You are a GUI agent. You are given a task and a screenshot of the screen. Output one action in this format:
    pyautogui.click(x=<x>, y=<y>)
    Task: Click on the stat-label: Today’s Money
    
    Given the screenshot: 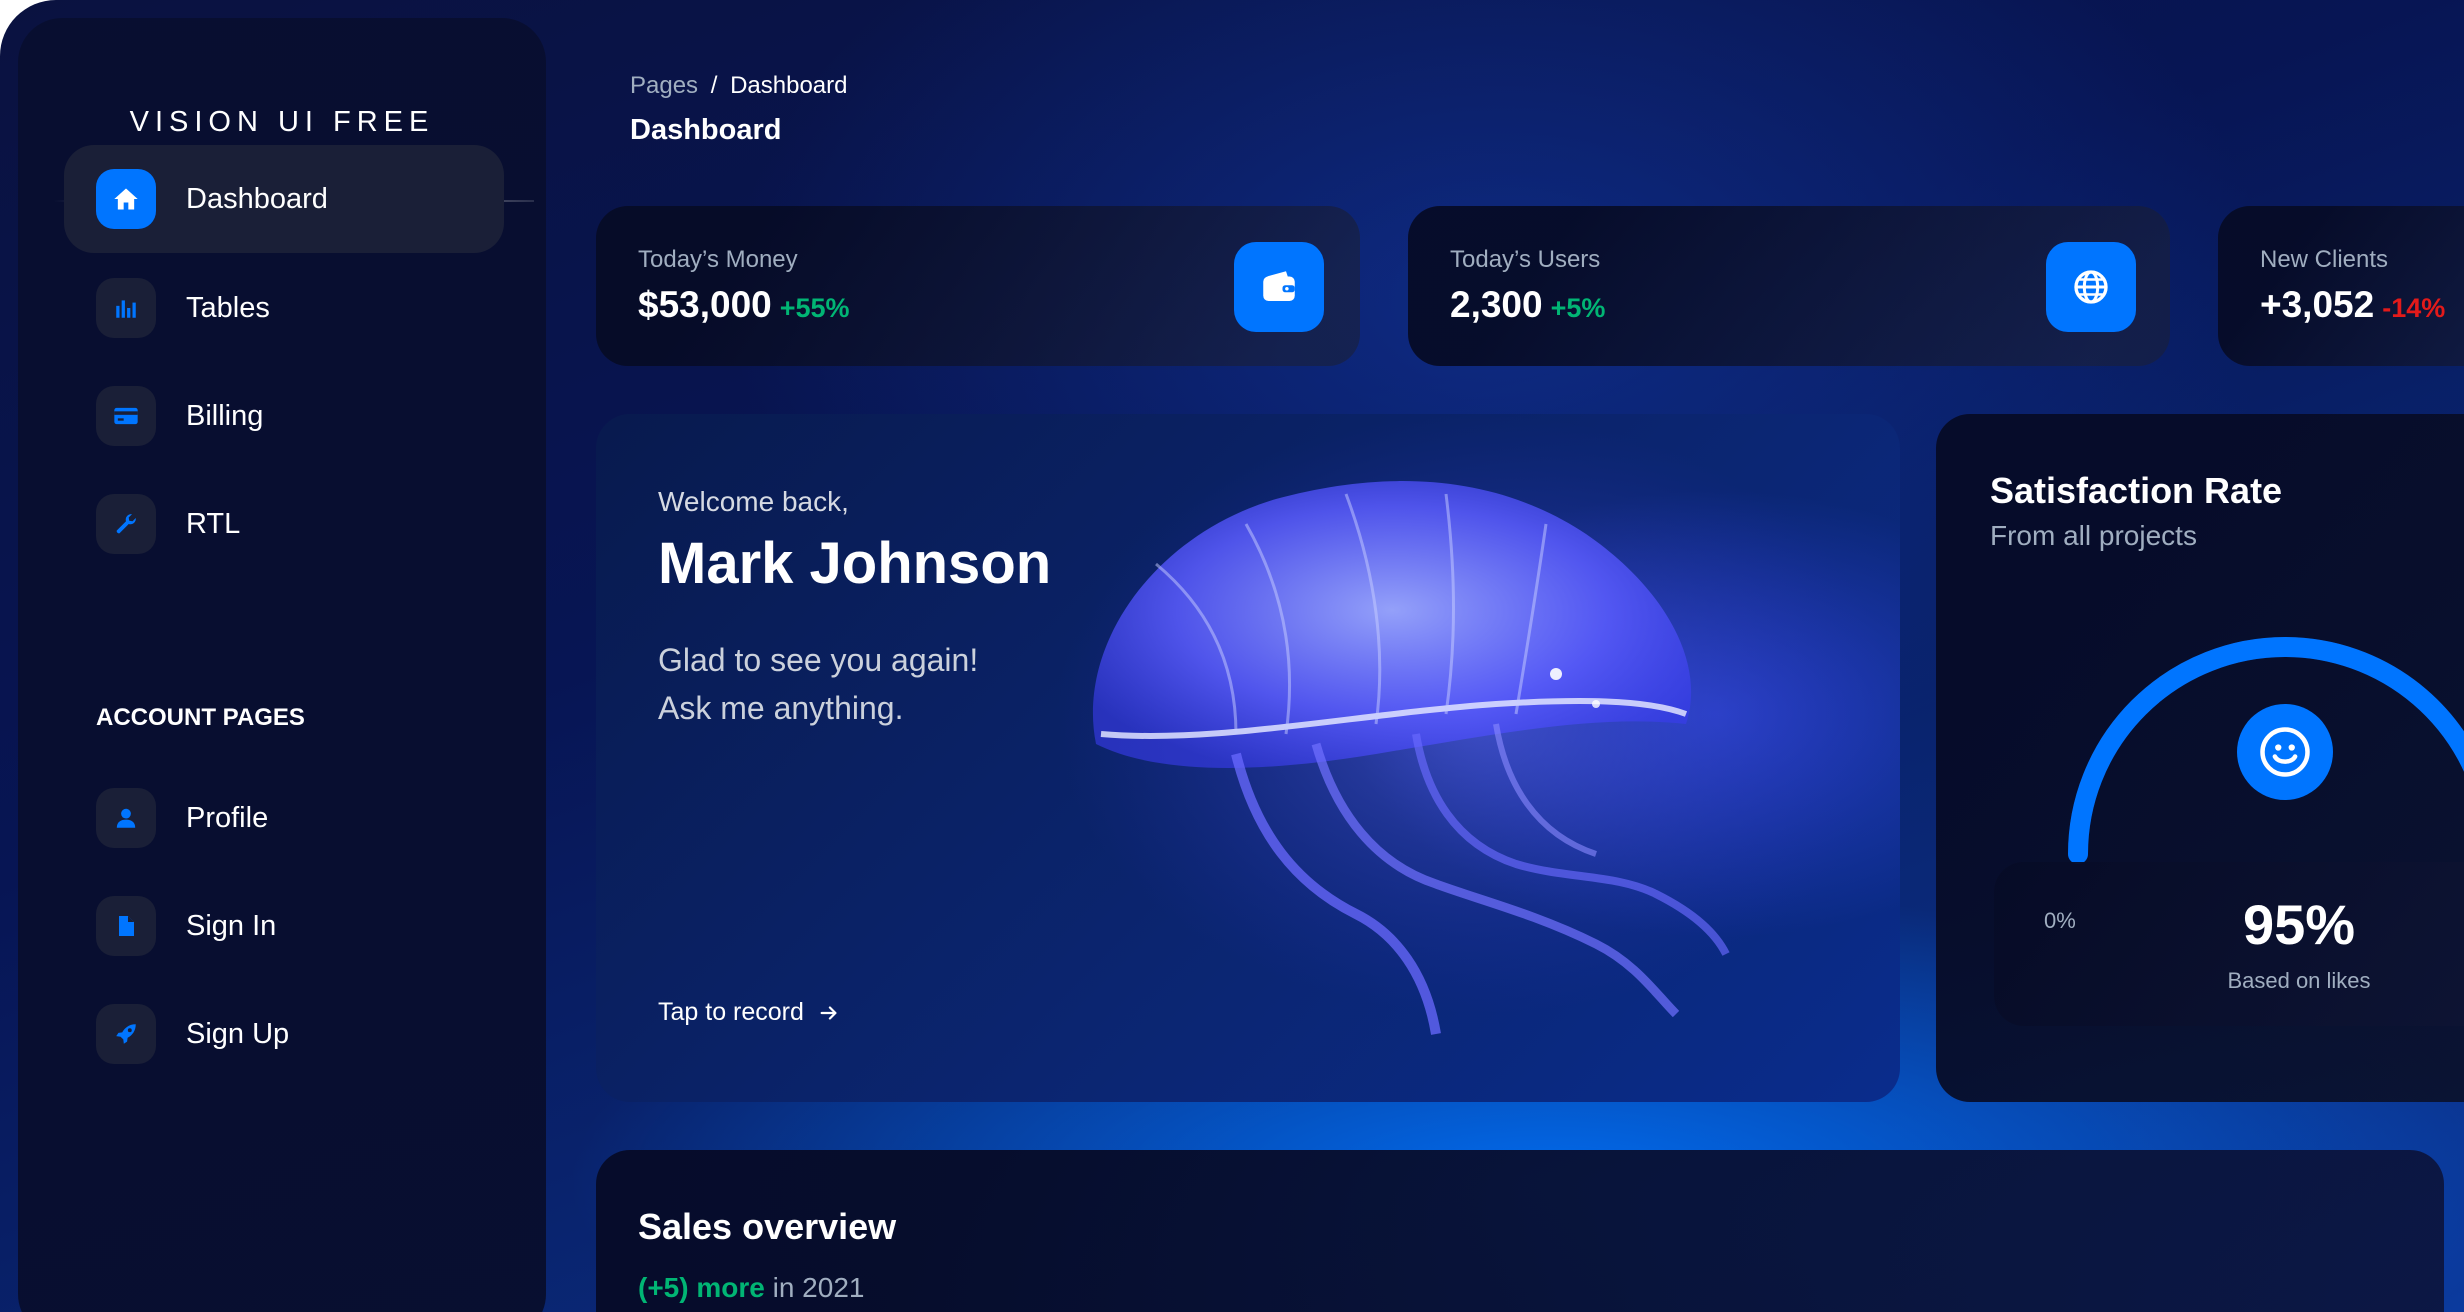 What is the action you would take?
    pyautogui.click(x=718, y=259)
    